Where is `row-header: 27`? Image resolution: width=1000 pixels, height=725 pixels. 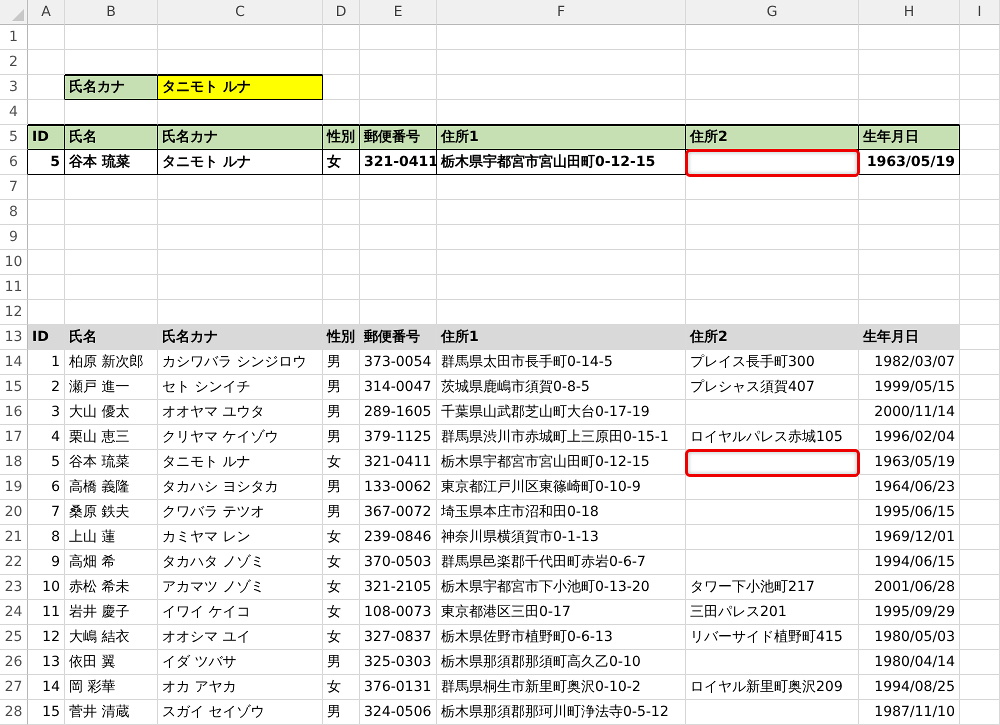 row-header: 27 is located at coordinates (14, 687).